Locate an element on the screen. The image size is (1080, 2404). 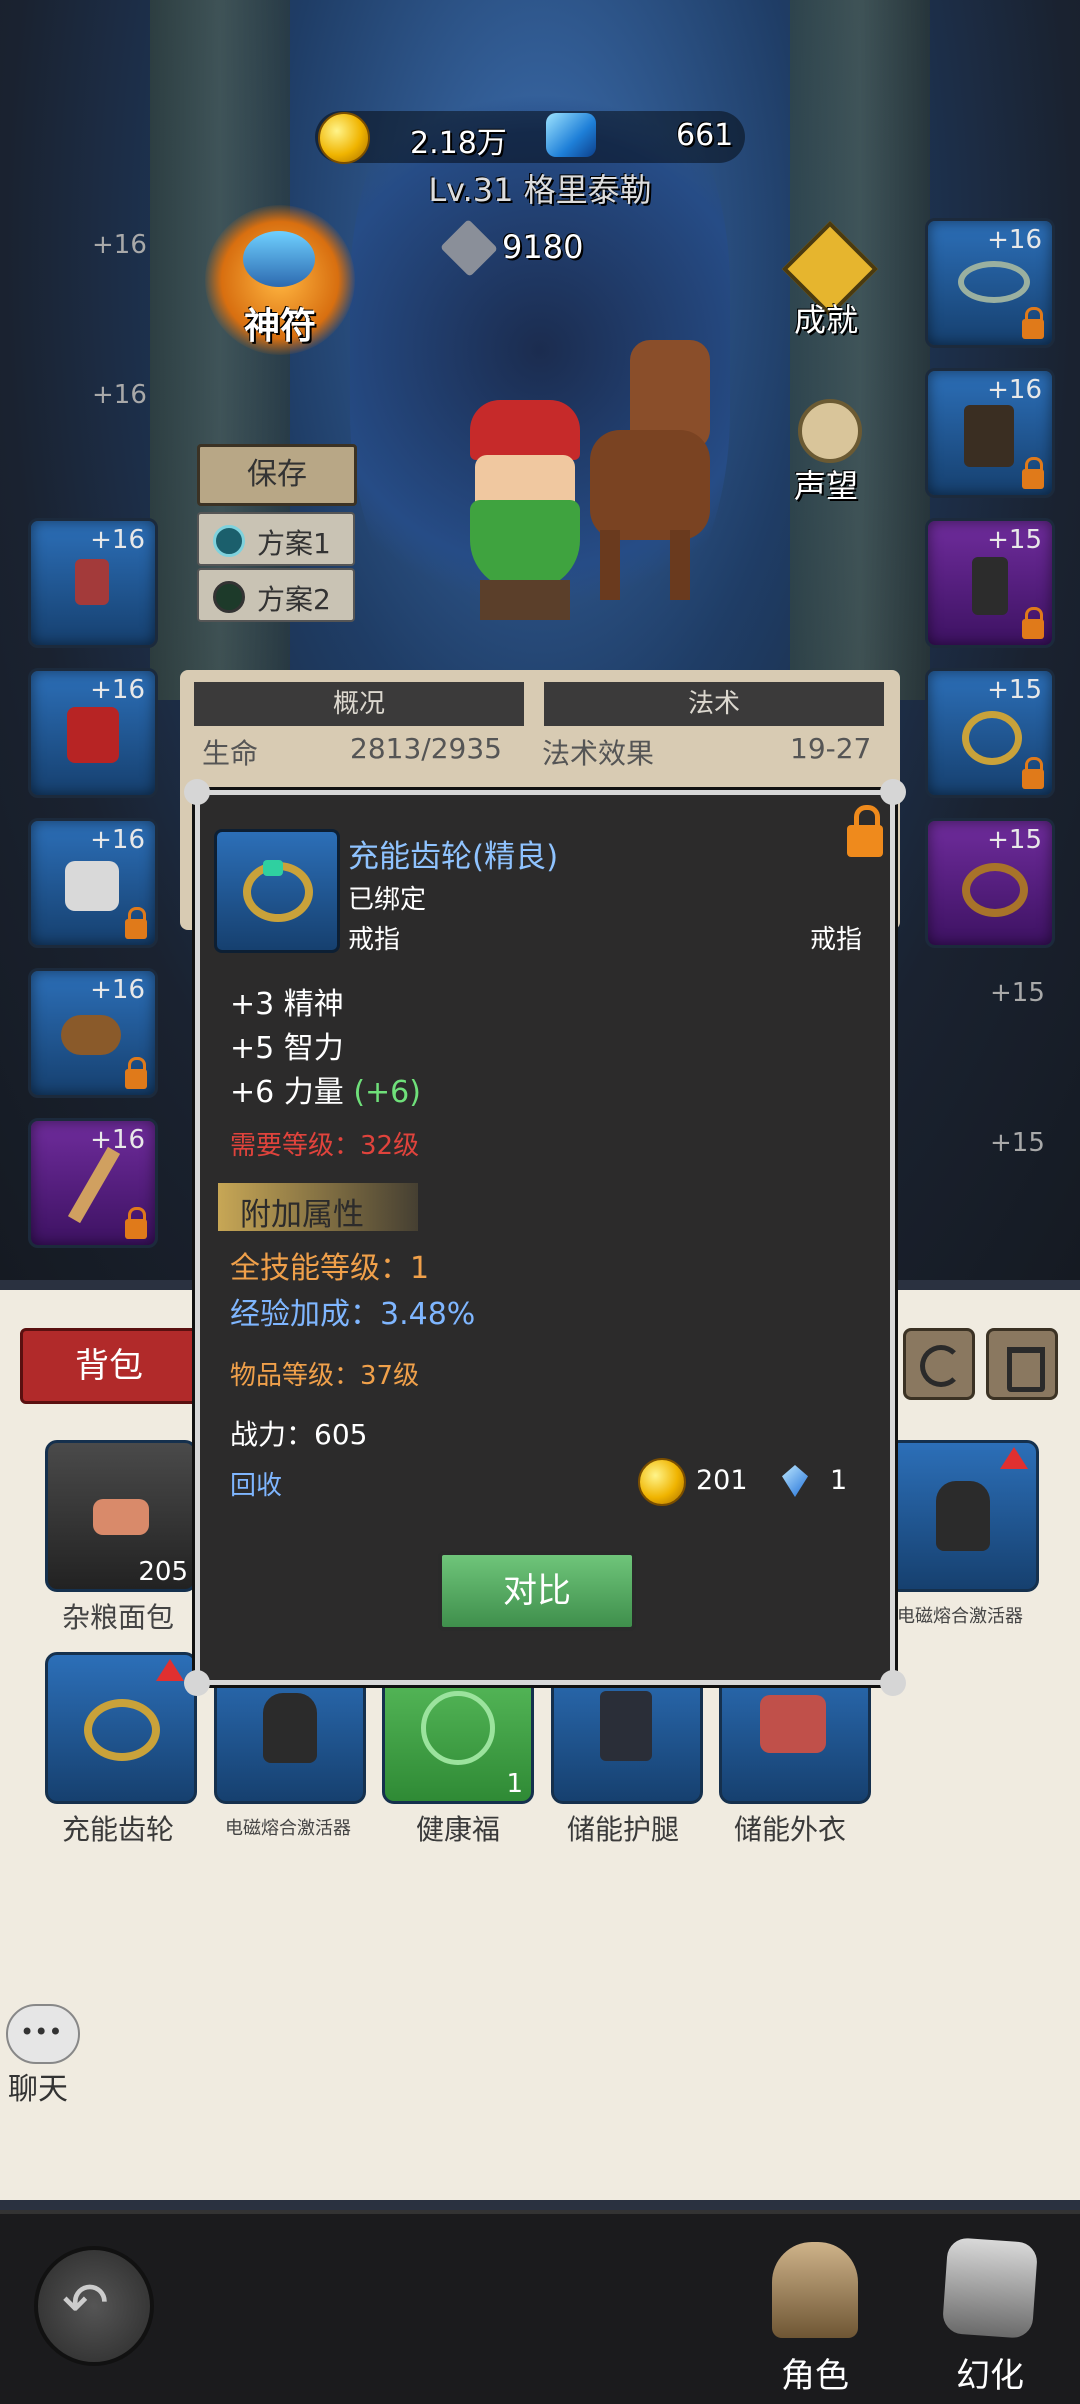
equip-slot-ring2: +15 is located at coordinates (990, 883).